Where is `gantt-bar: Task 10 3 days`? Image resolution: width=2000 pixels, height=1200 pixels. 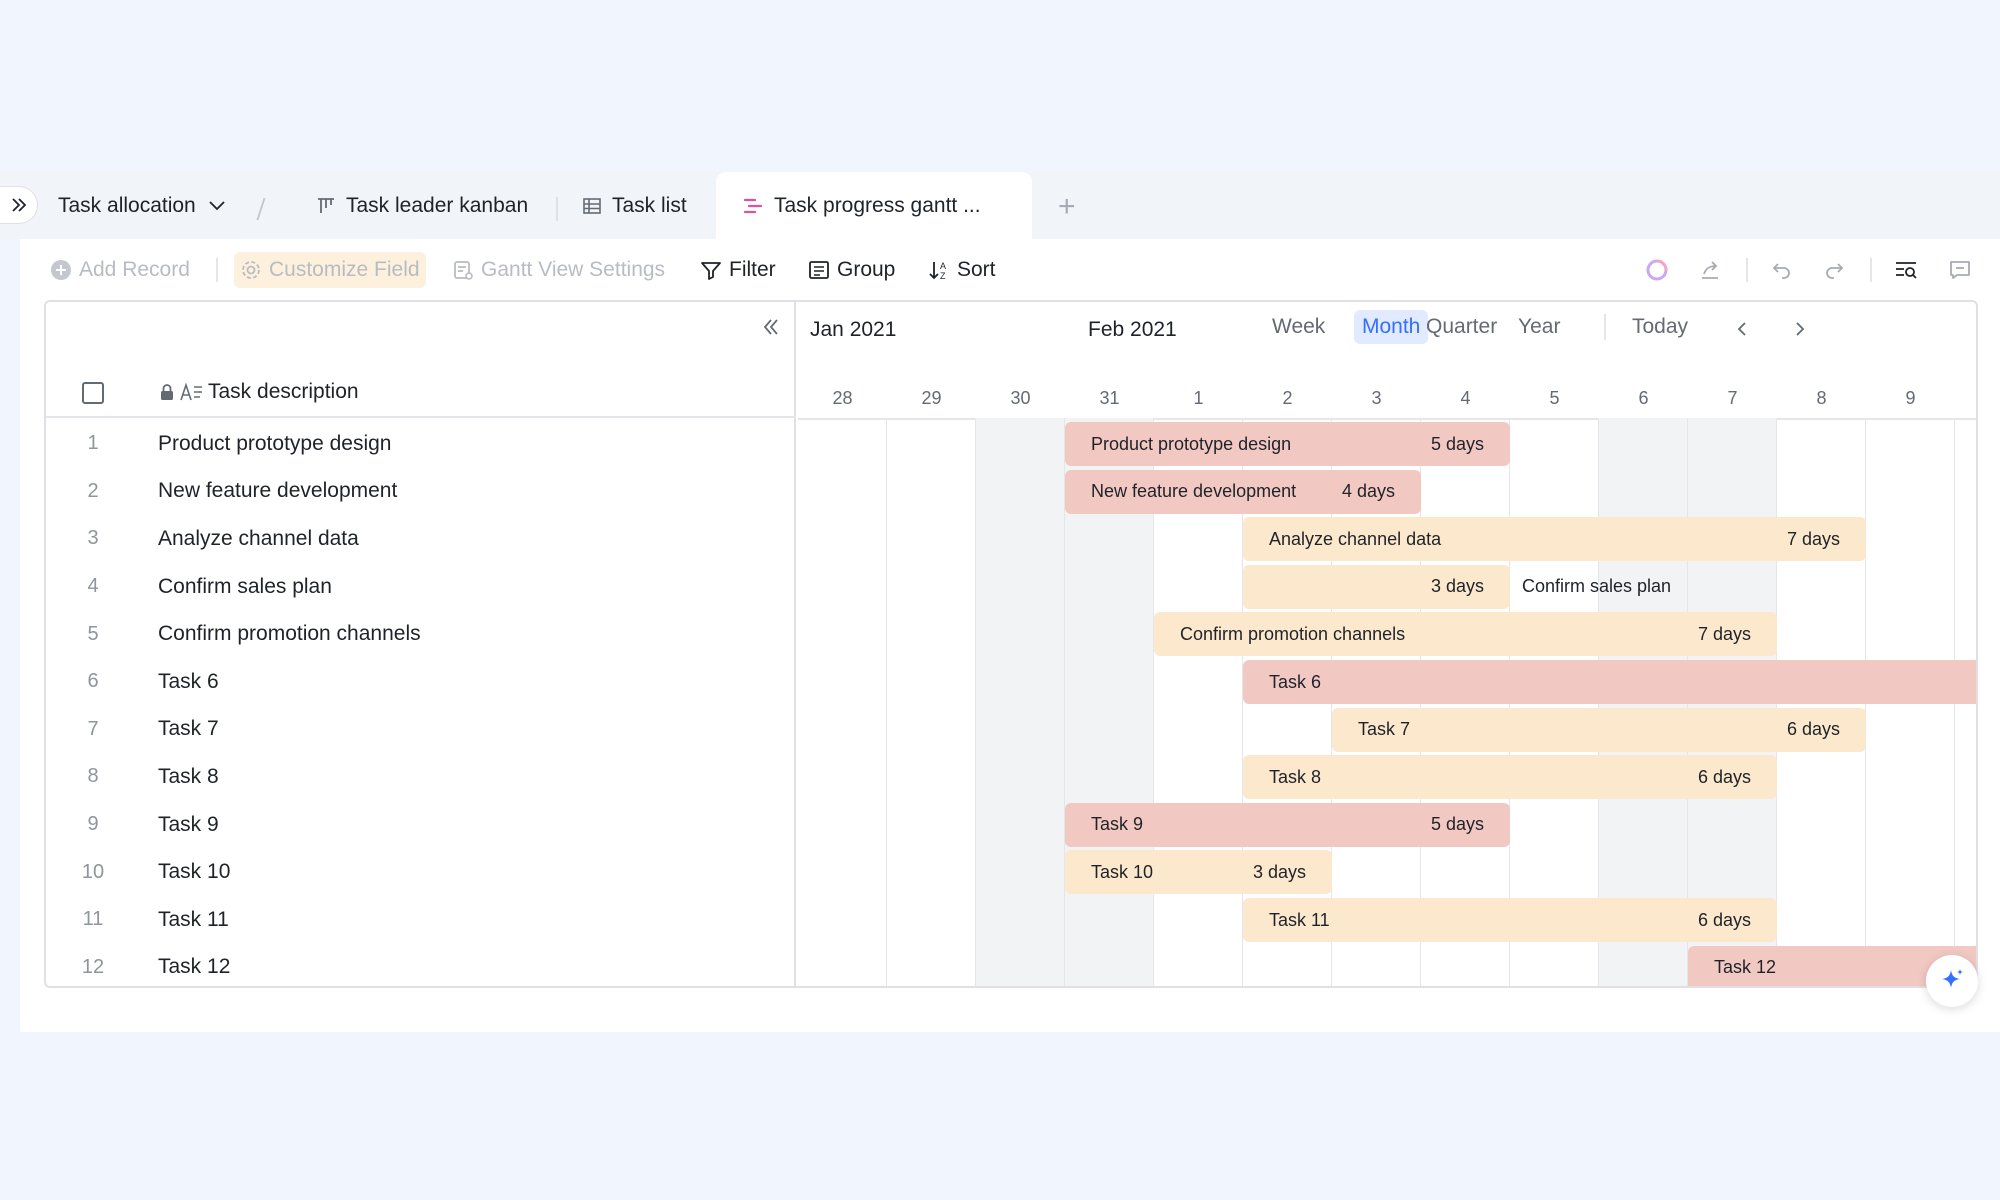 gantt-bar: Task 10 3 days is located at coordinates (1198, 872).